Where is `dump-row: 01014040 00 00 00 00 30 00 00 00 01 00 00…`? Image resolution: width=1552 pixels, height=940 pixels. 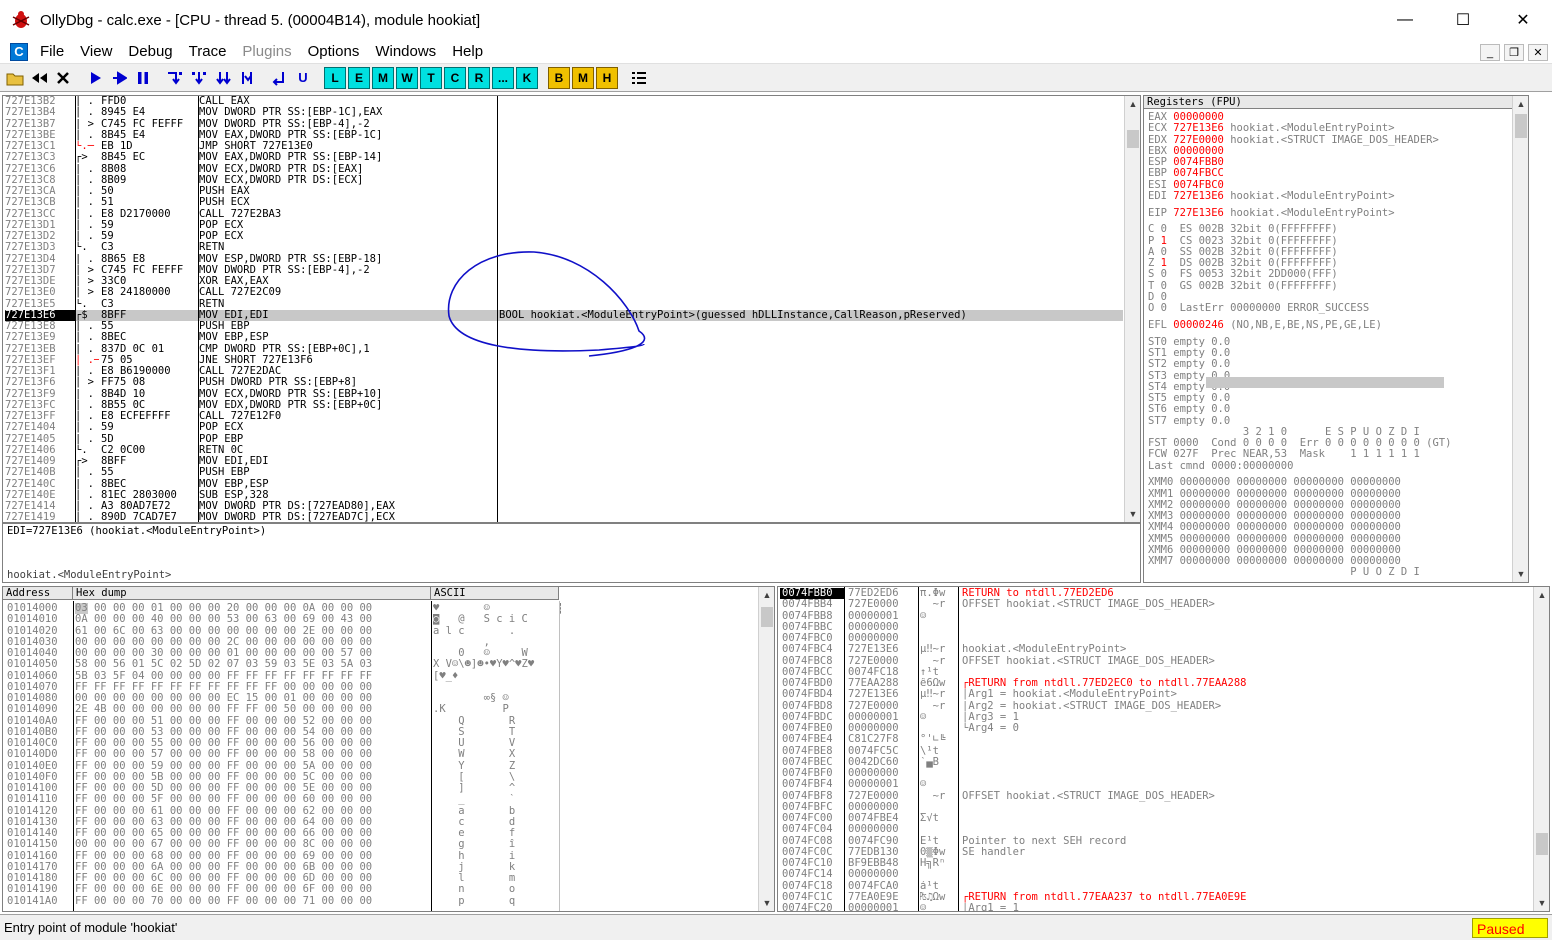 dump-row: 01014040 00 00 00 00 30 00 00 00 01 00 00… is located at coordinates (284, 653).